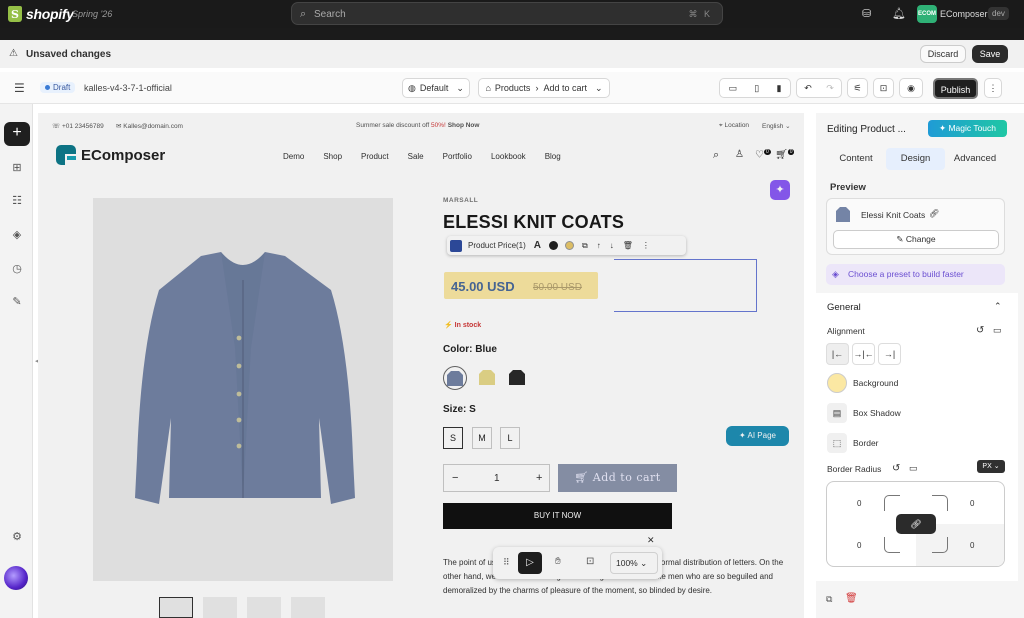 The height and width of the screenshot is (618, 1024). I want to click on save-button: Save, so click(990, 54).